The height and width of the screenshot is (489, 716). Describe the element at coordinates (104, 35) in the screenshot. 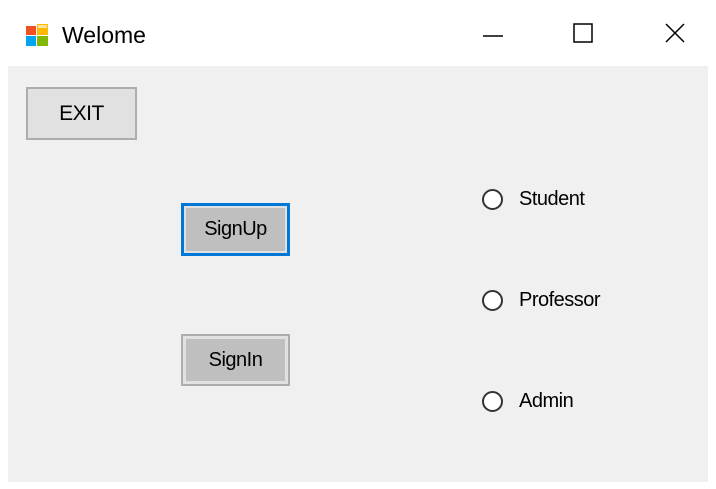

I see `window-title: Welome` at that location.